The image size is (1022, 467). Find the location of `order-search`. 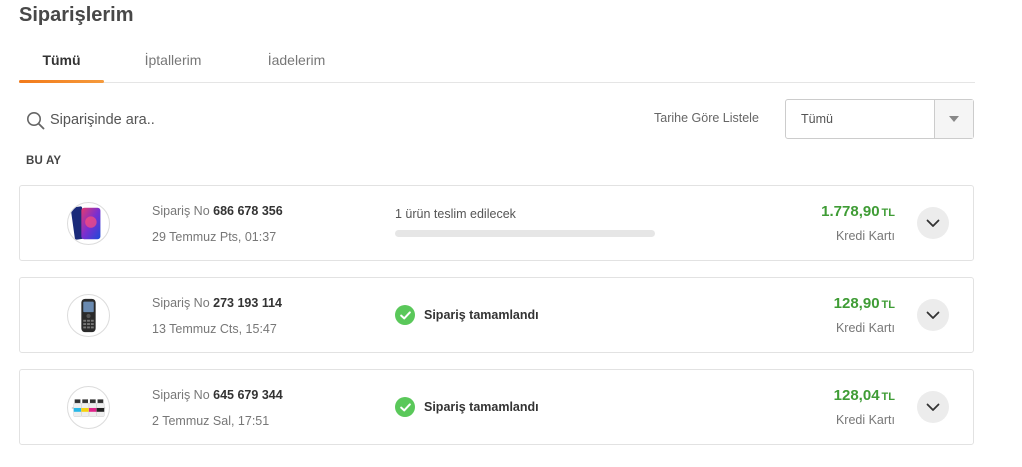

order-search is located at coordinates (148, 120).